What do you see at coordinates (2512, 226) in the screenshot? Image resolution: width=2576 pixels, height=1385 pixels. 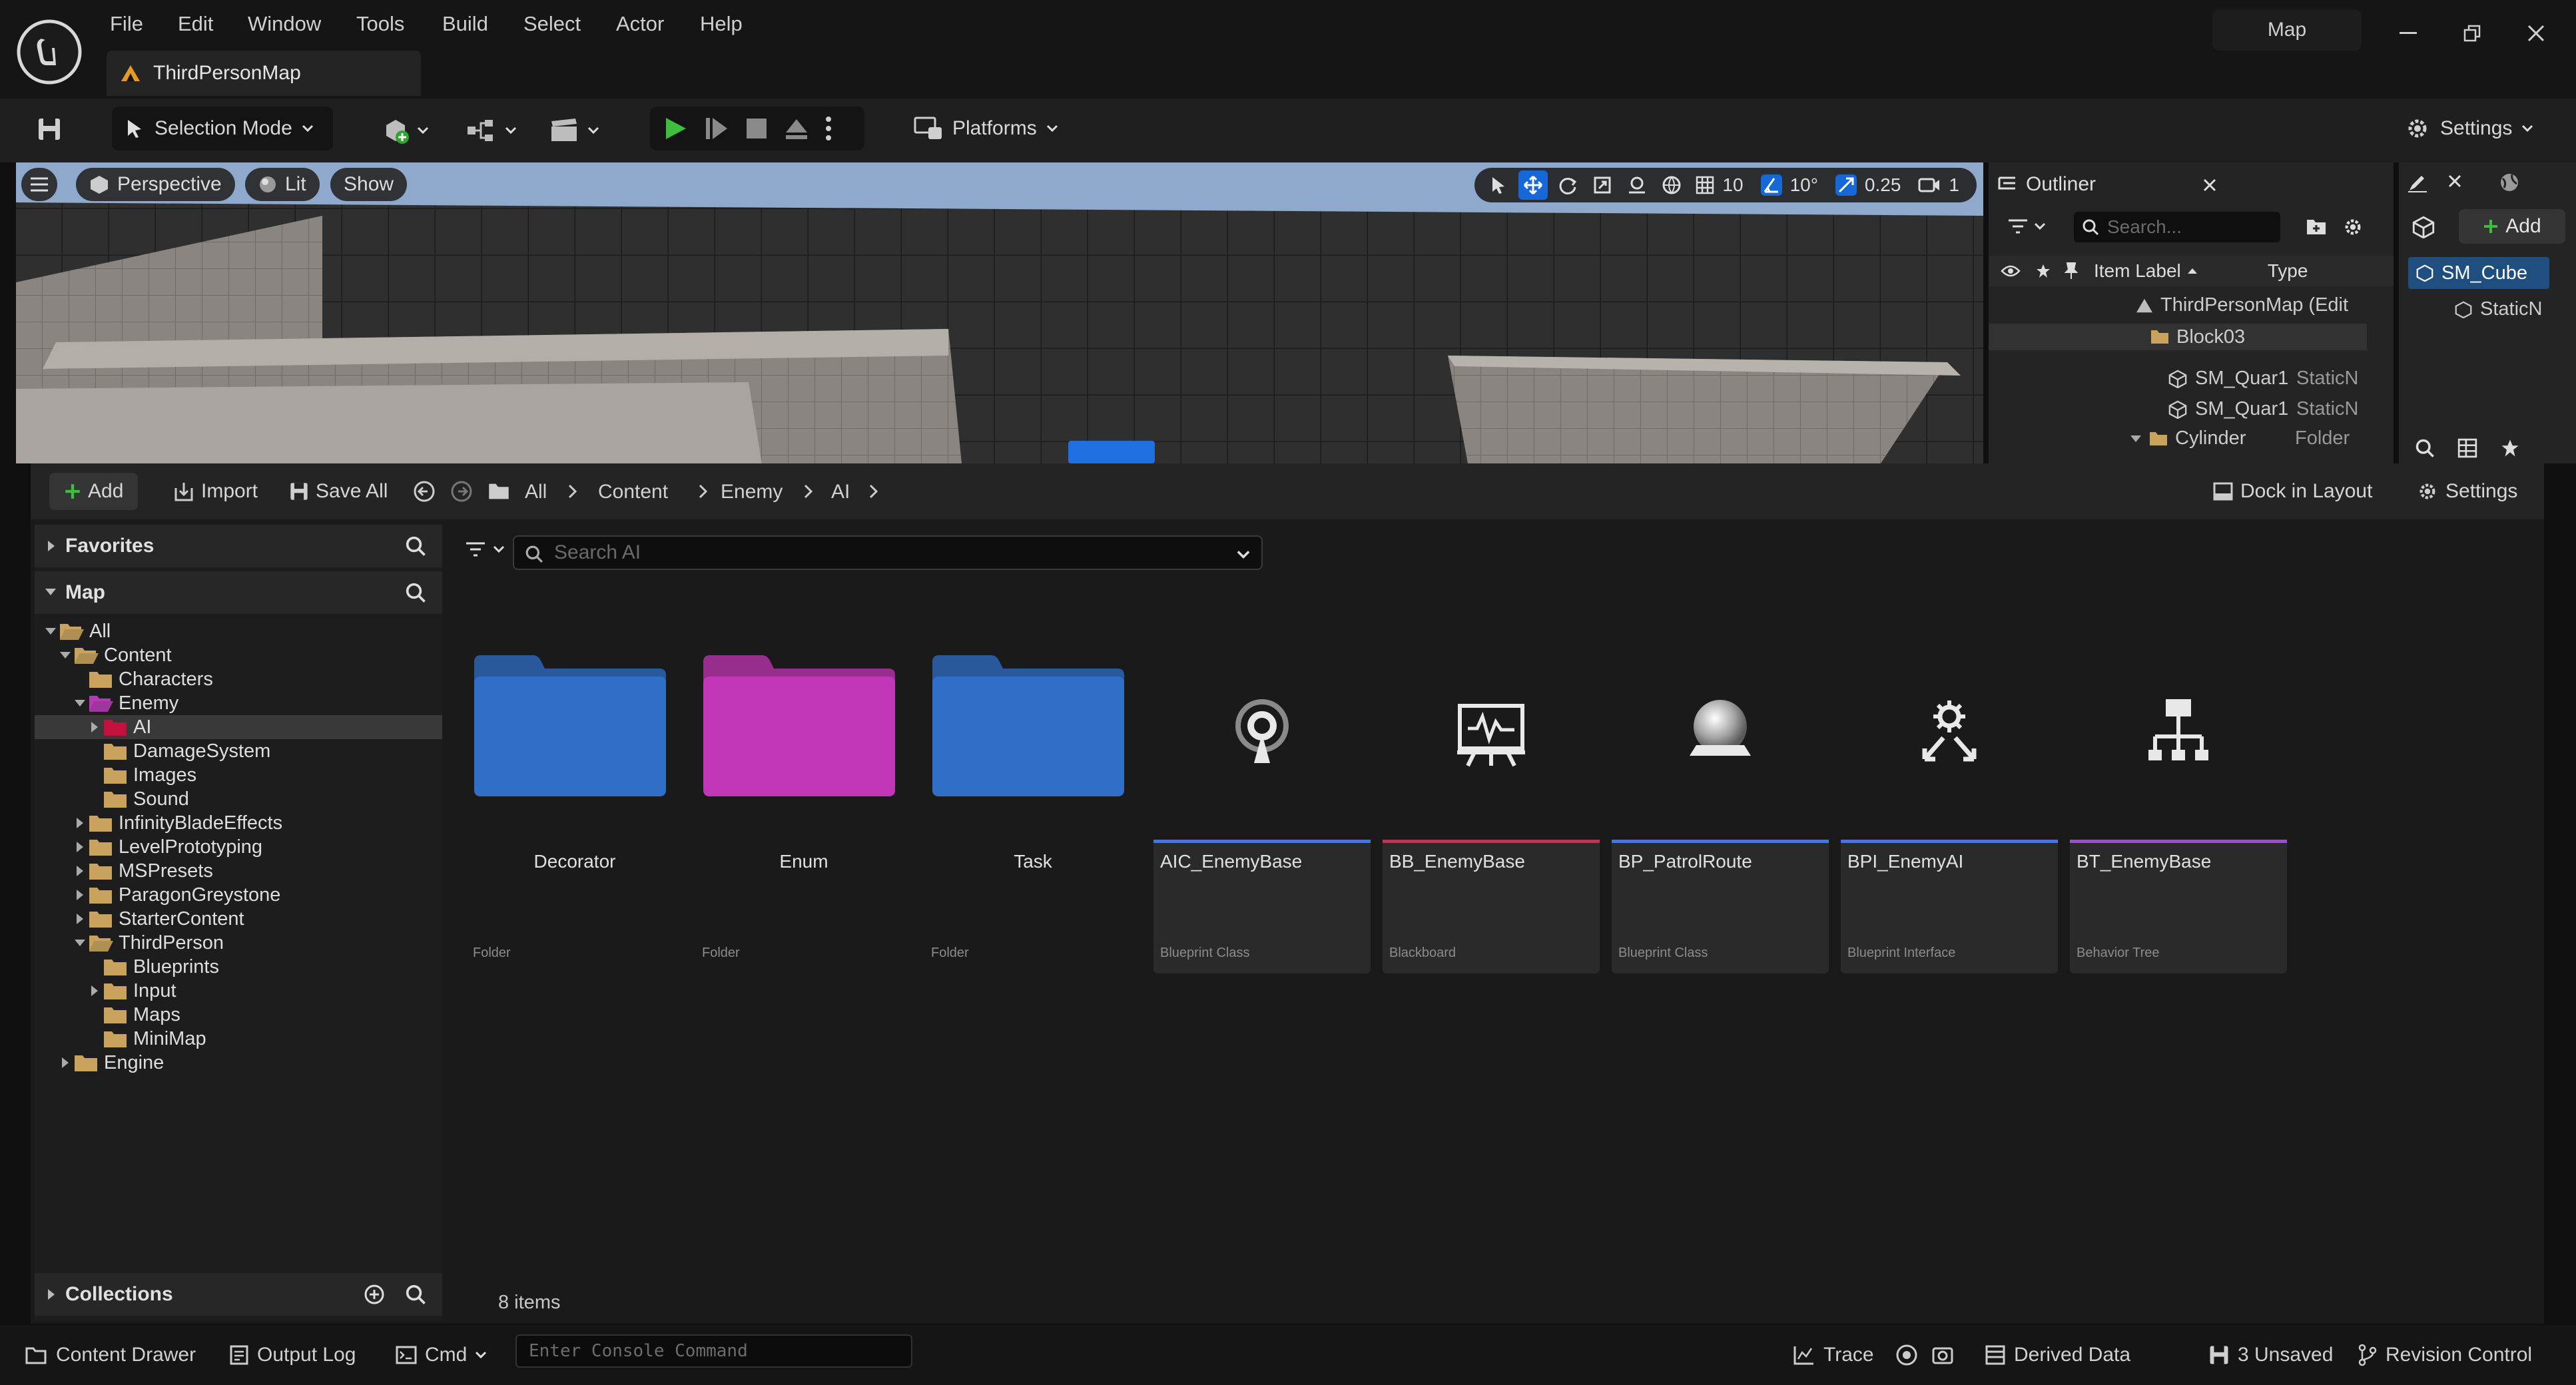 I see `add-component-button: Add` at bounding box center [2512, 226].